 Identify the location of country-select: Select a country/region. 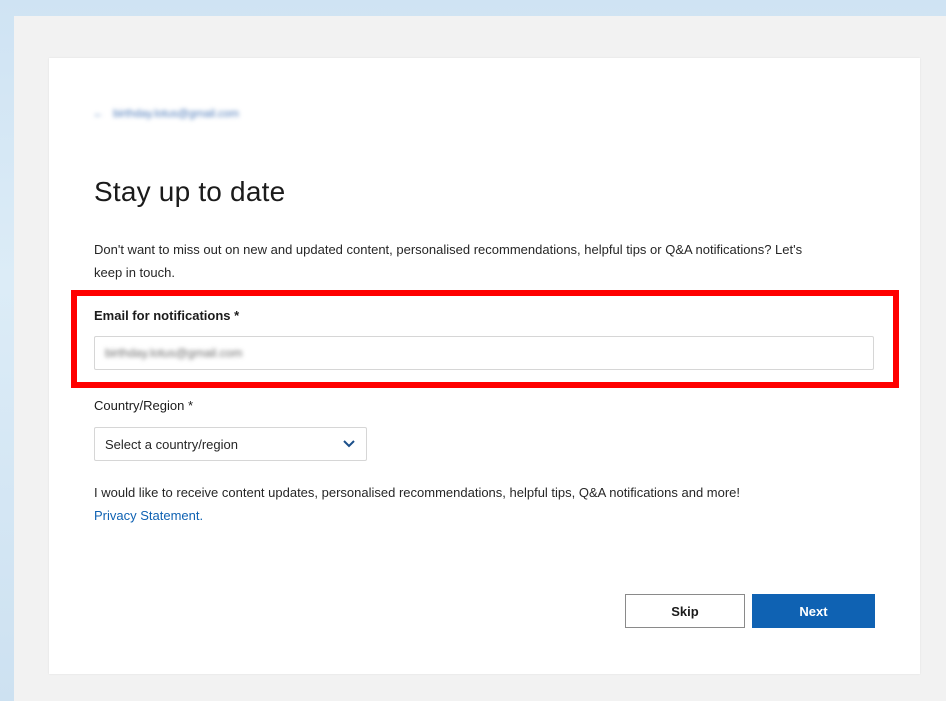
(230, 444).